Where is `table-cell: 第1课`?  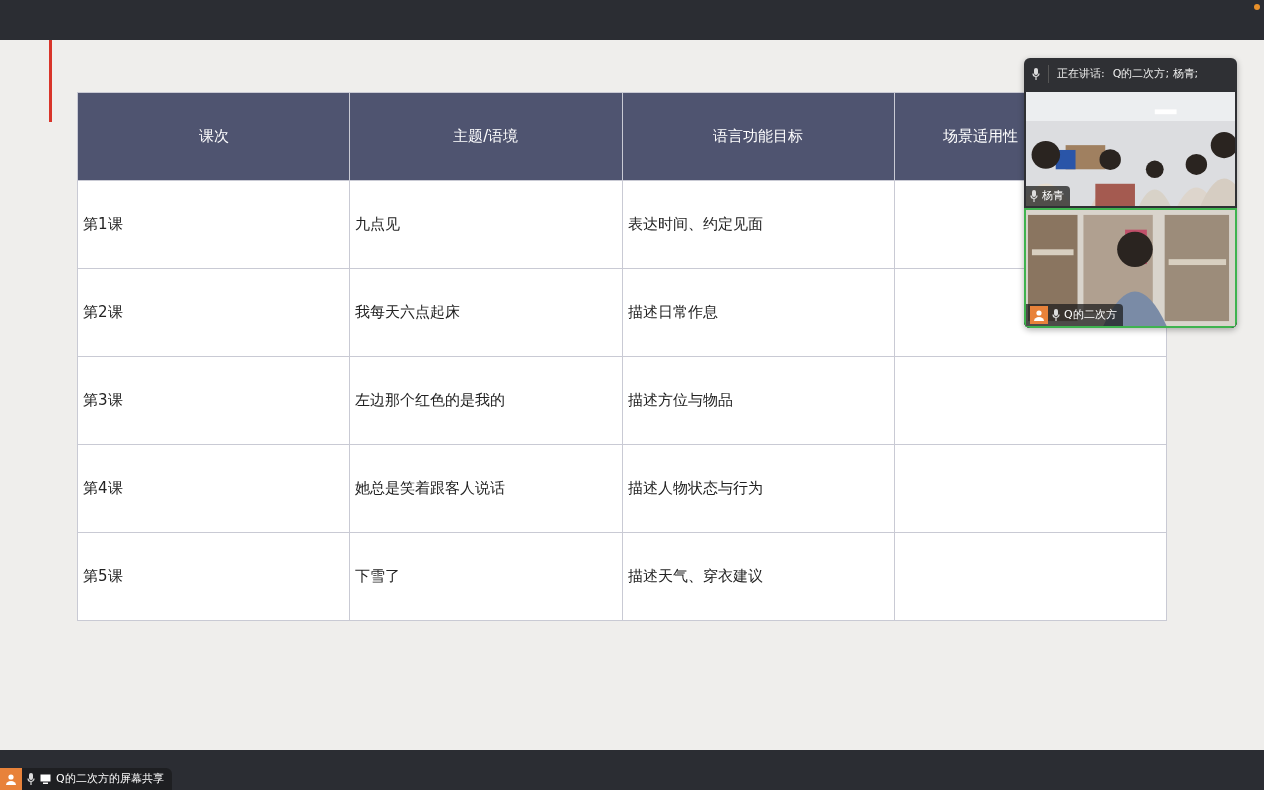
table-cell: 第1课 is located at coordinates (213, 224).